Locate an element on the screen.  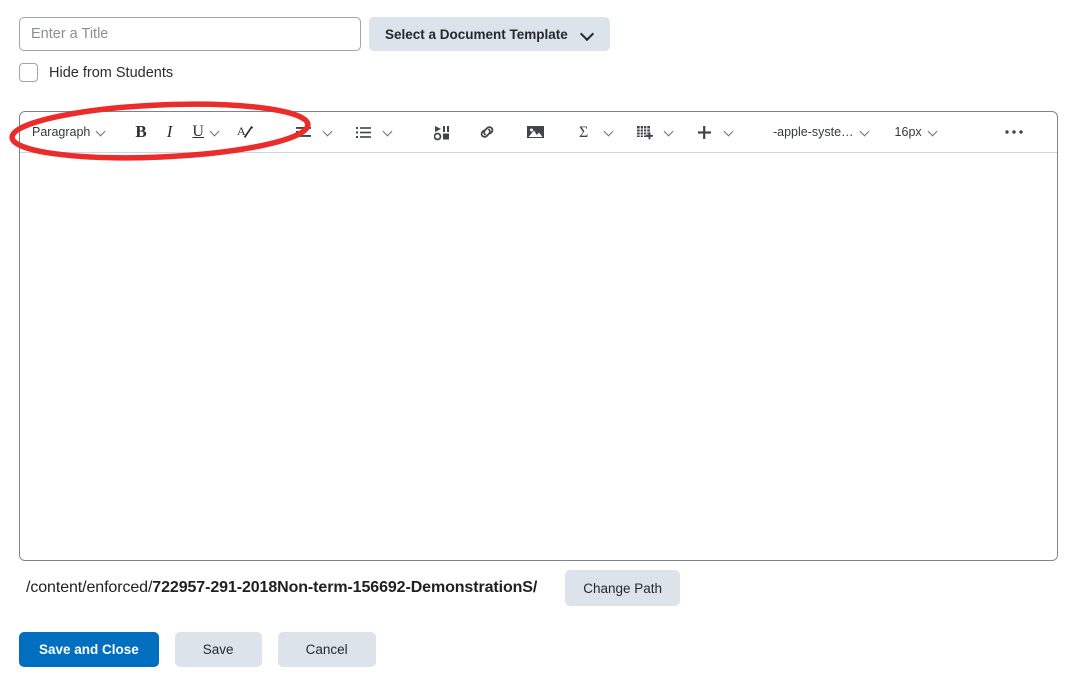
insert-stuff-dropdown is located at coordinates (708, 132).